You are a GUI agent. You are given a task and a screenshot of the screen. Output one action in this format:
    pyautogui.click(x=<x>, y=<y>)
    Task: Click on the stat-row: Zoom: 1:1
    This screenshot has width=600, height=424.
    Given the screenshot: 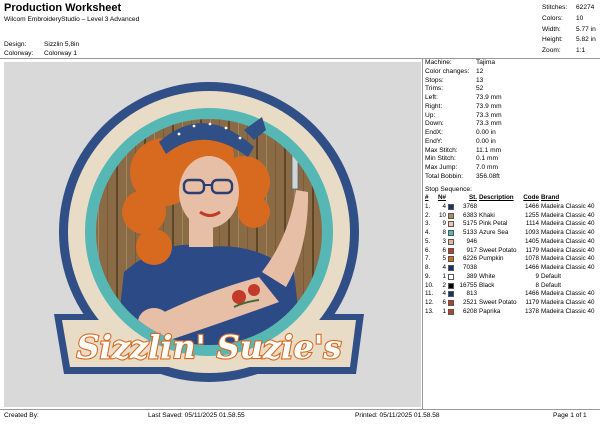 What is the action you would take?
    pyautogui.click(x=569, y=51)
    